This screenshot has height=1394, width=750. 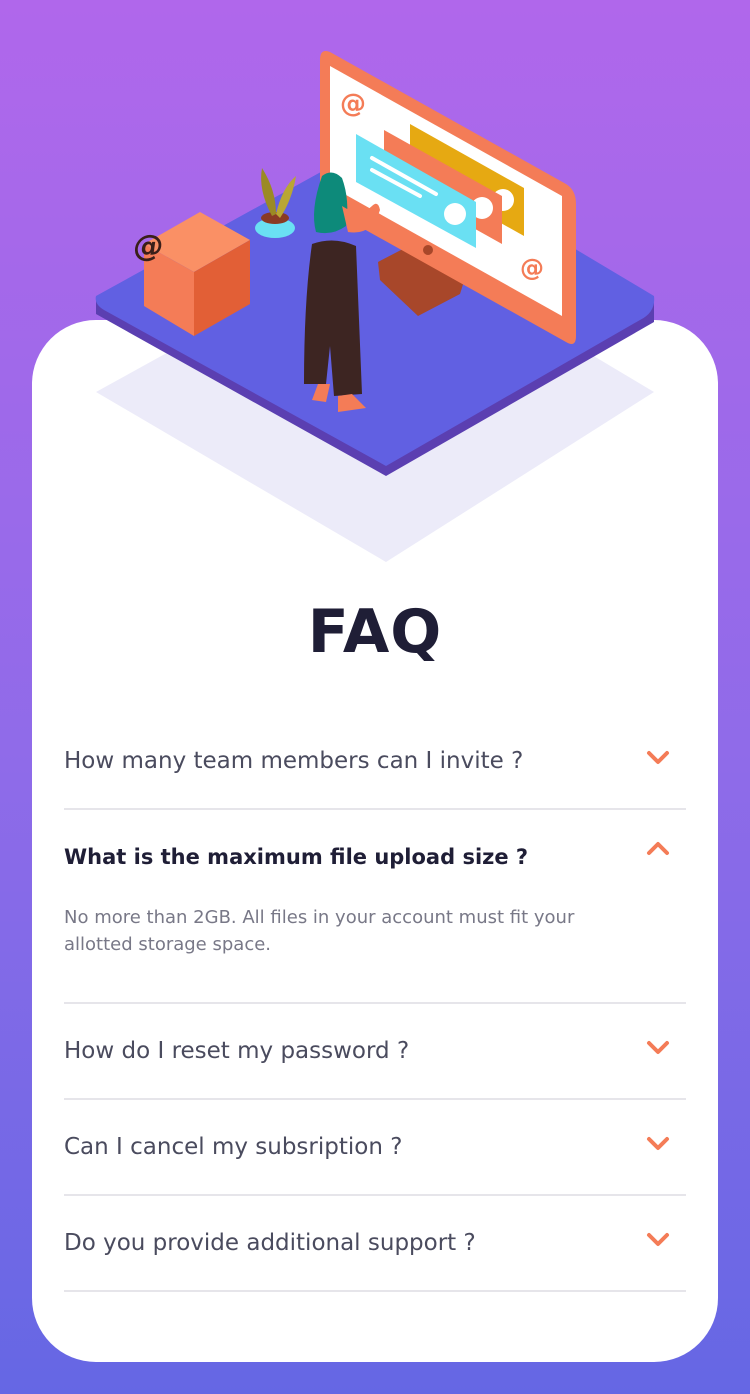 What do you see at coordinates (233, 1147) in the screenshot?
I see `faq-question: Can I cancel my subsription ?` at bounding box center [233, 1147].